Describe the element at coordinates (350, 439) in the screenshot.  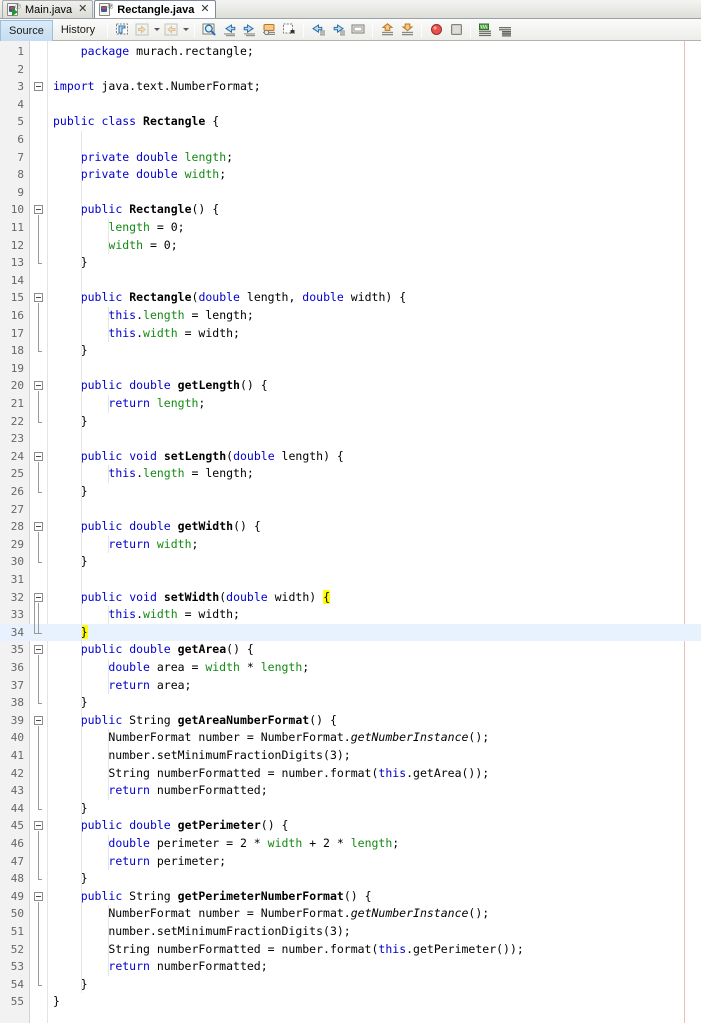
I see `code-line: 23` at that location.